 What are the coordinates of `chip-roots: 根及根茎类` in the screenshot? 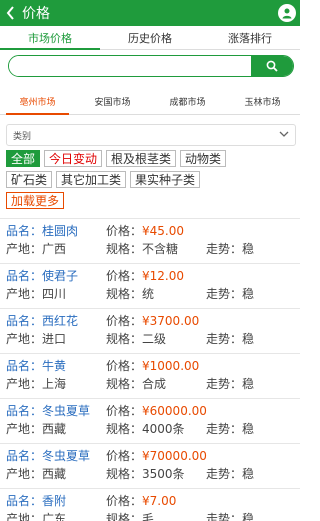 It's located at (141, 158).